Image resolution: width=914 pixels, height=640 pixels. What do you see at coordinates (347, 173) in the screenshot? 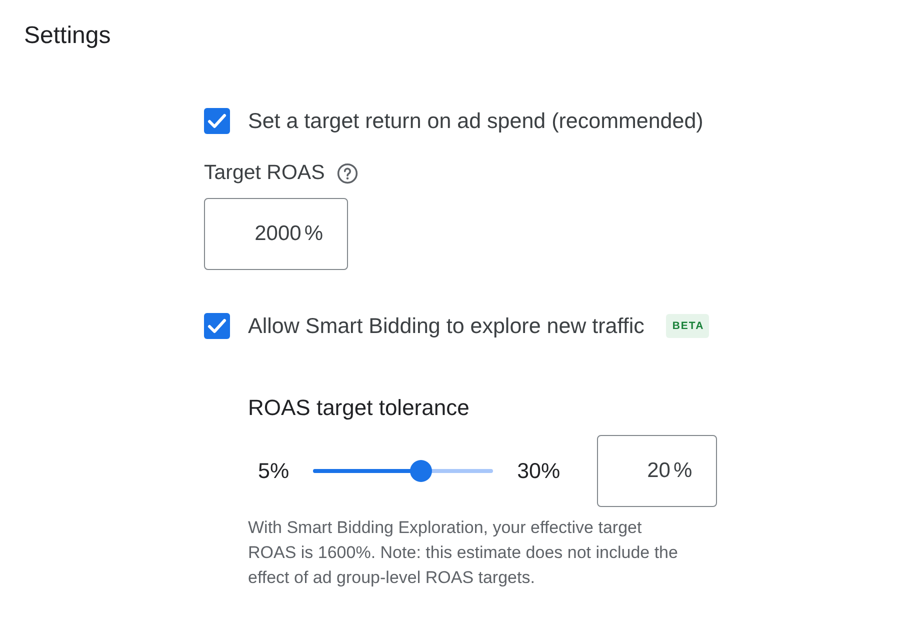
I see `help-icon` at bounding box center [347, 173].